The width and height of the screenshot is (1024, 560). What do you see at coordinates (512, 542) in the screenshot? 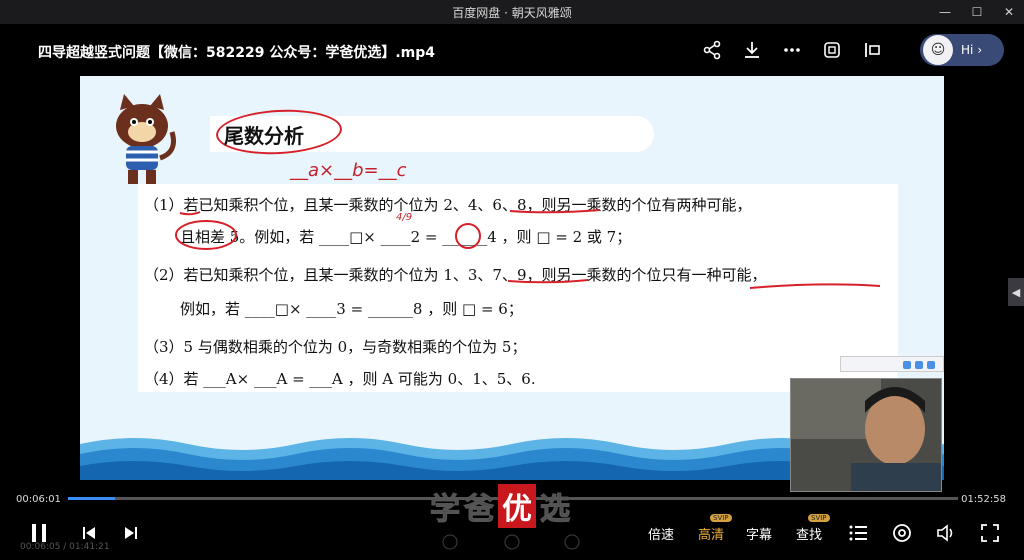
I see `faint-pause-icon` at bounding box center [512, 542].